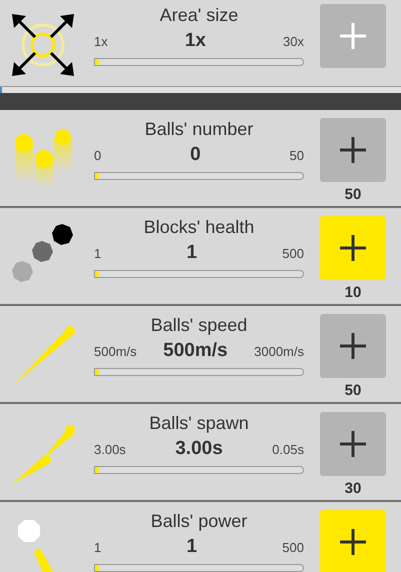  I want to click on min-value: 3.00s, so click(110, 449).